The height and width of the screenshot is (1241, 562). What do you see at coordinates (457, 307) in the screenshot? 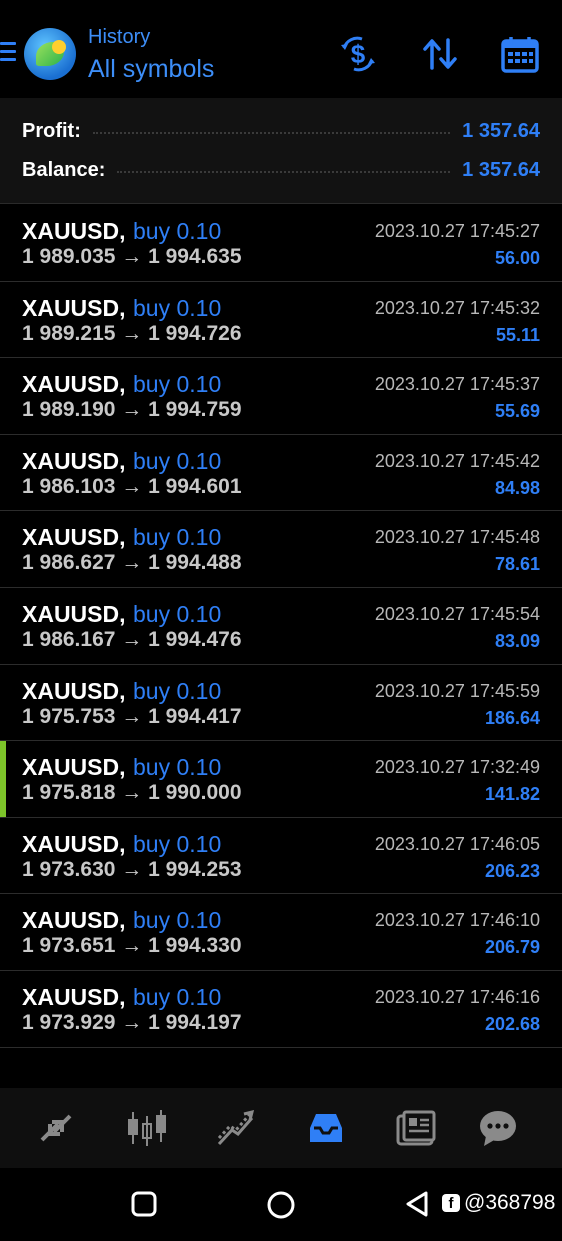
I see `deal-time: 2023.10.27 17:45:32` at bounding box center [457, 307].